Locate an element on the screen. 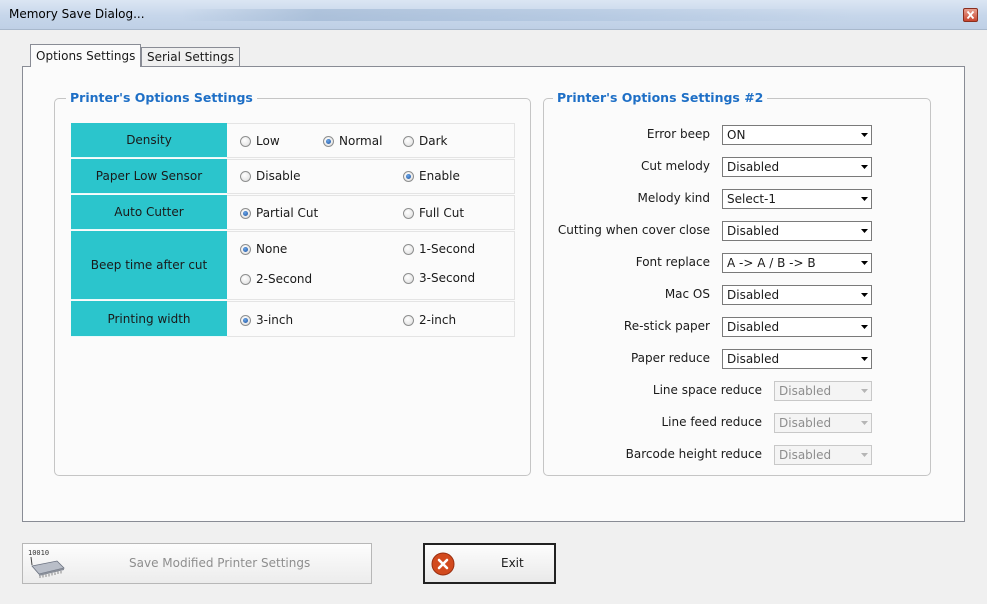 This screenshot has height=604, width=987. printing-width-3-inch-radio: 3-inch is located at coordinates (266, 320).